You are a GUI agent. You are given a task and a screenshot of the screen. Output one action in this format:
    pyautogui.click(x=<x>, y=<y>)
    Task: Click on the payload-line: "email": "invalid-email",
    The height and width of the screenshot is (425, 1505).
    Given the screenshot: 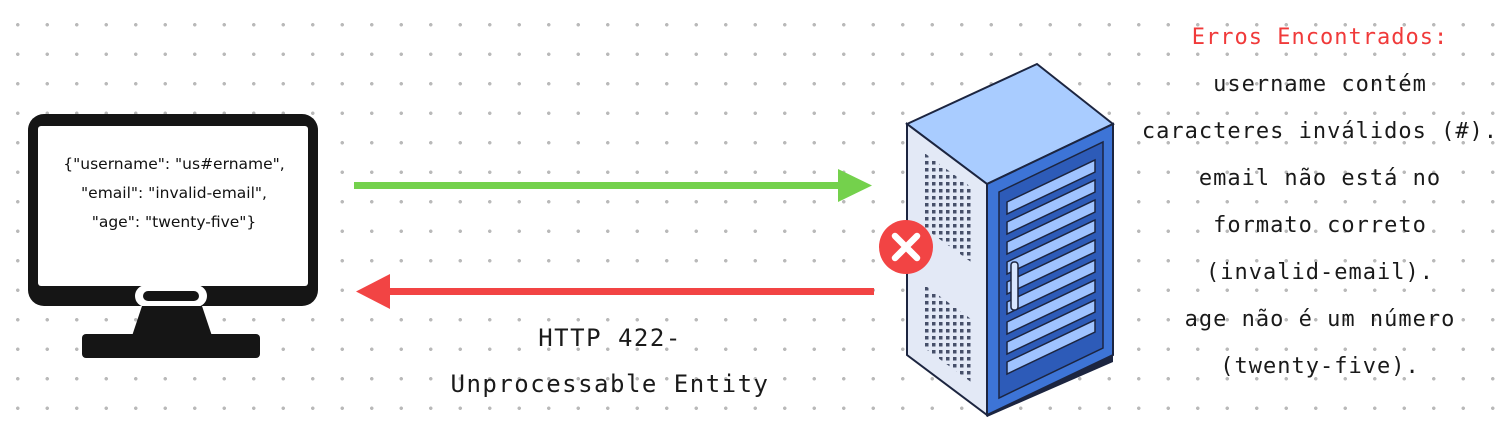 What is the action you would take?
    pyautogui.click(x=174, y=193)
    